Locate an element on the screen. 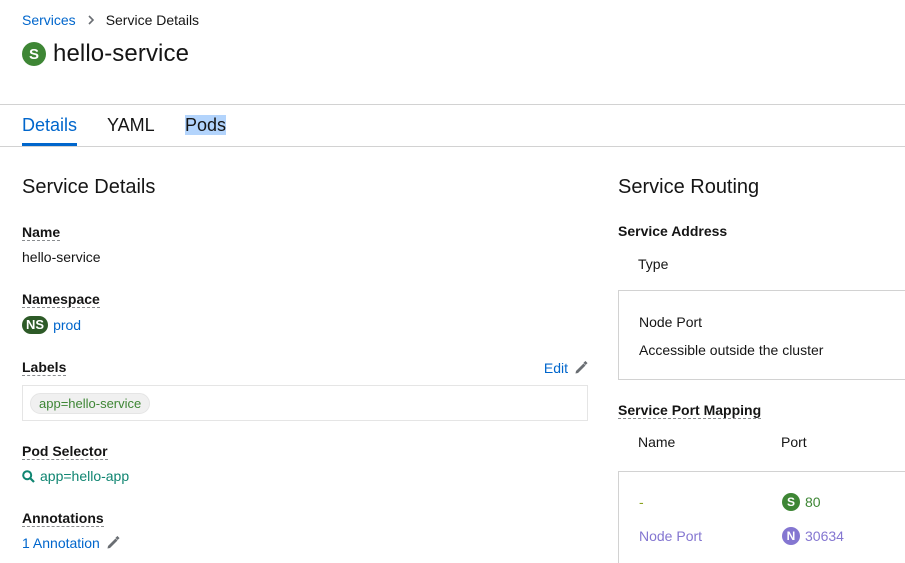 This screenshot has height=563, width=905. annotations-label: Annotations is located at coordinates (63, 518).